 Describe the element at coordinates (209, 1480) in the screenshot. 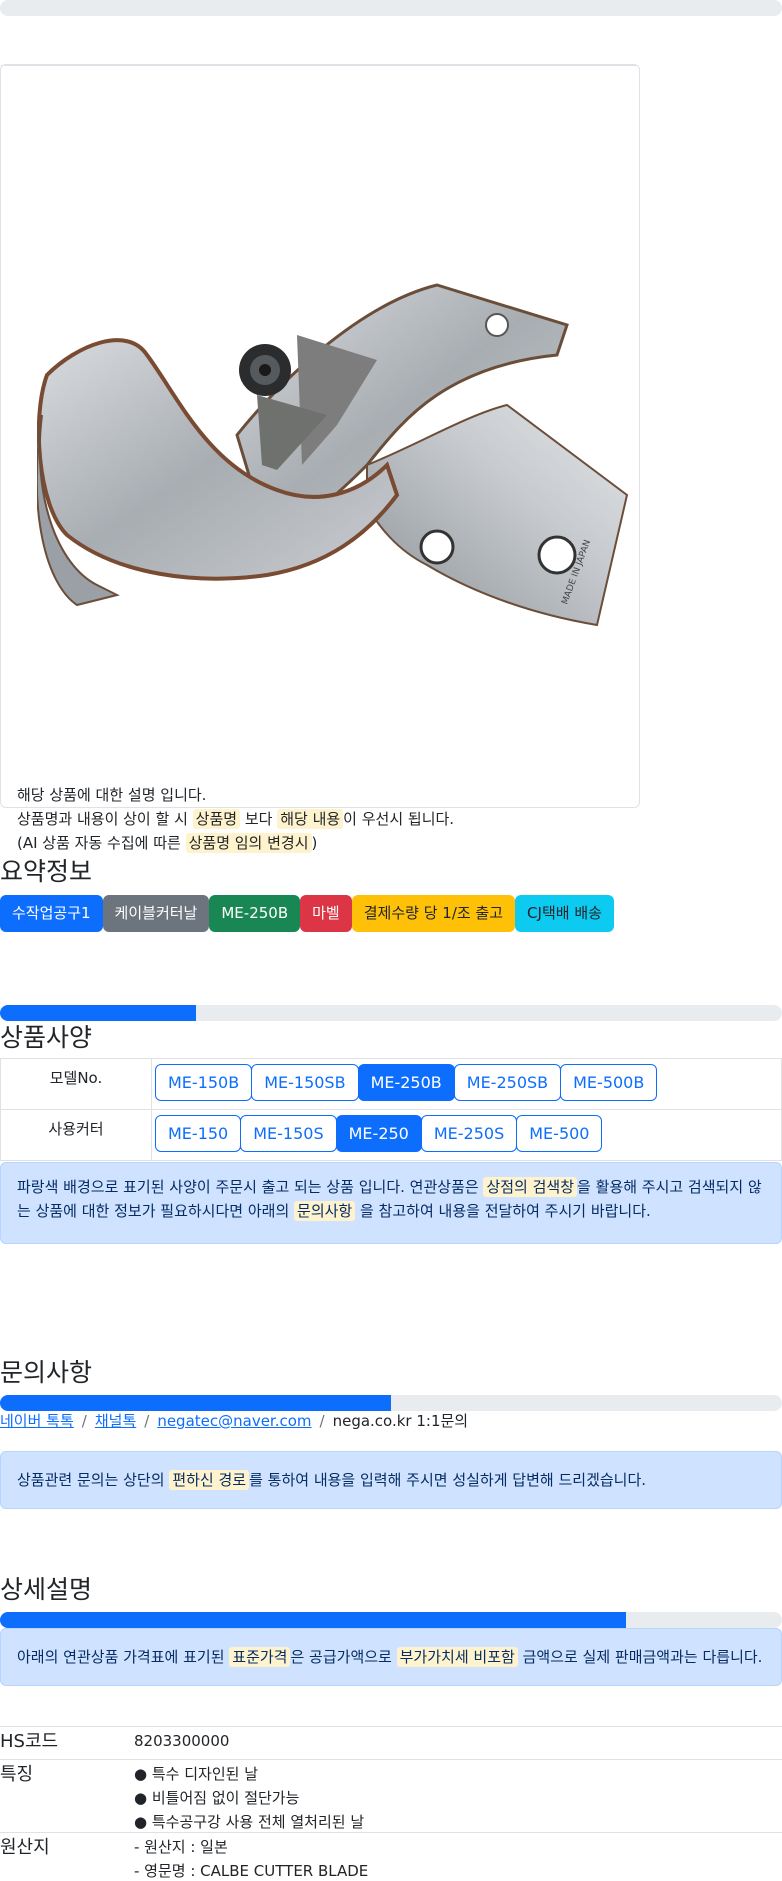

I see `highlight-route: 편하신 경로` at that location.